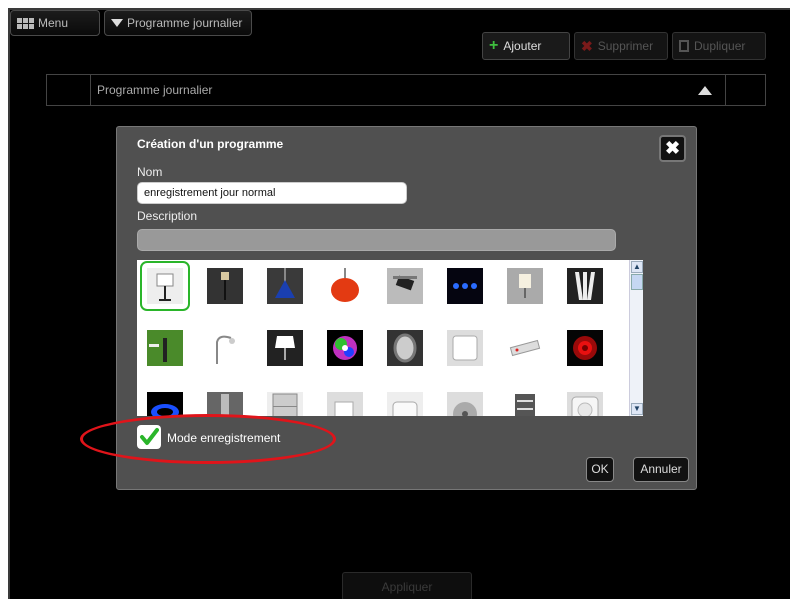  What do you see at coordinates (637, 282) in the screenshot?
I see `scroll-thumb` at bounding box center [637, 282].